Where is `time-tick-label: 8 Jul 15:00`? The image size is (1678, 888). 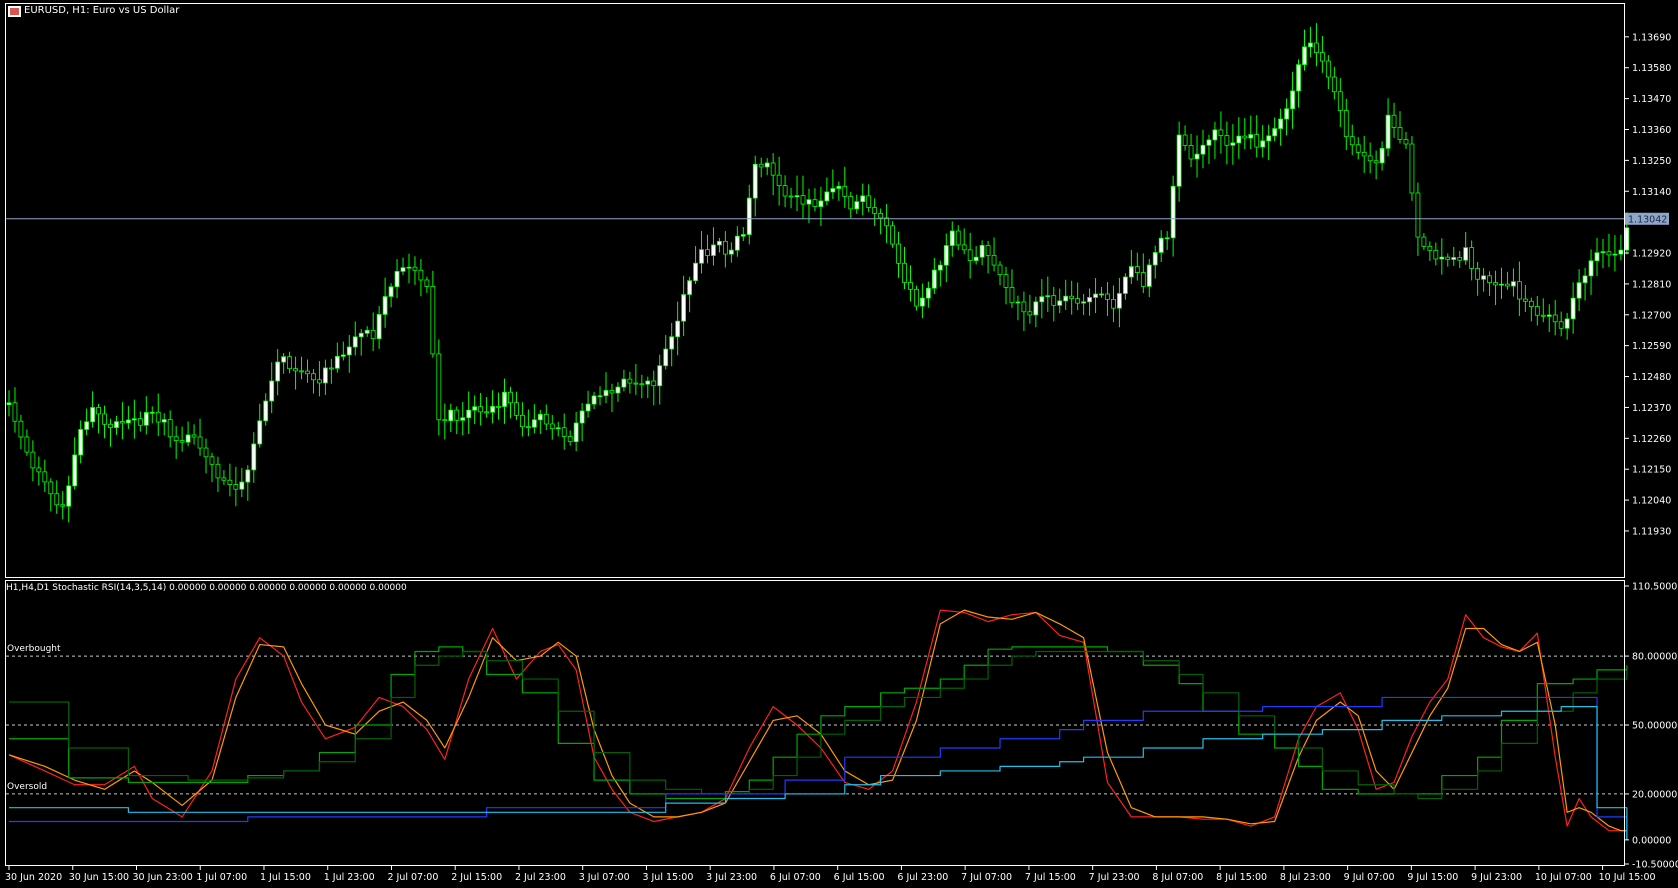 time-tick-label: 8 Jul 15:00 is located at coordinates (1241, 877).